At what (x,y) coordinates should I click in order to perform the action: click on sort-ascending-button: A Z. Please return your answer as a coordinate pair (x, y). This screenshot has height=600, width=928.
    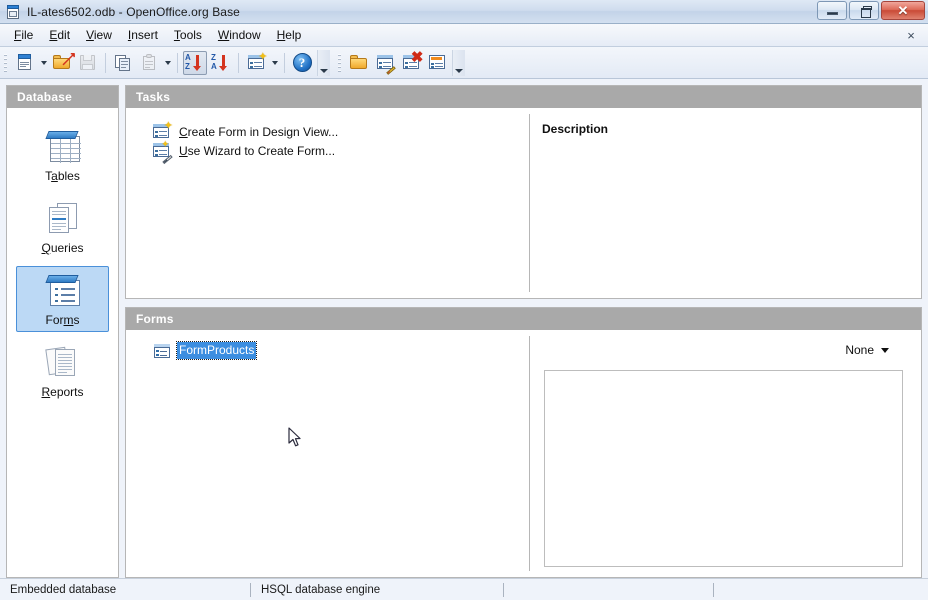
    Looking at the image, I should click on (195, 62).